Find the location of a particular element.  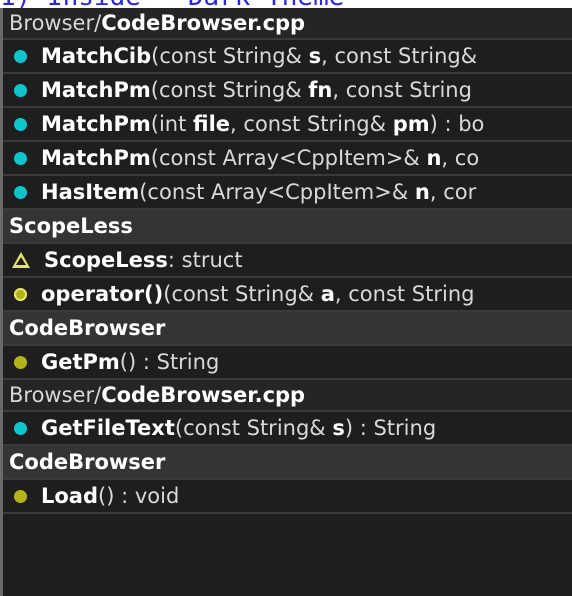

list-item: MatchPm (const String& fn, const String is located at coordinates (287, 91).